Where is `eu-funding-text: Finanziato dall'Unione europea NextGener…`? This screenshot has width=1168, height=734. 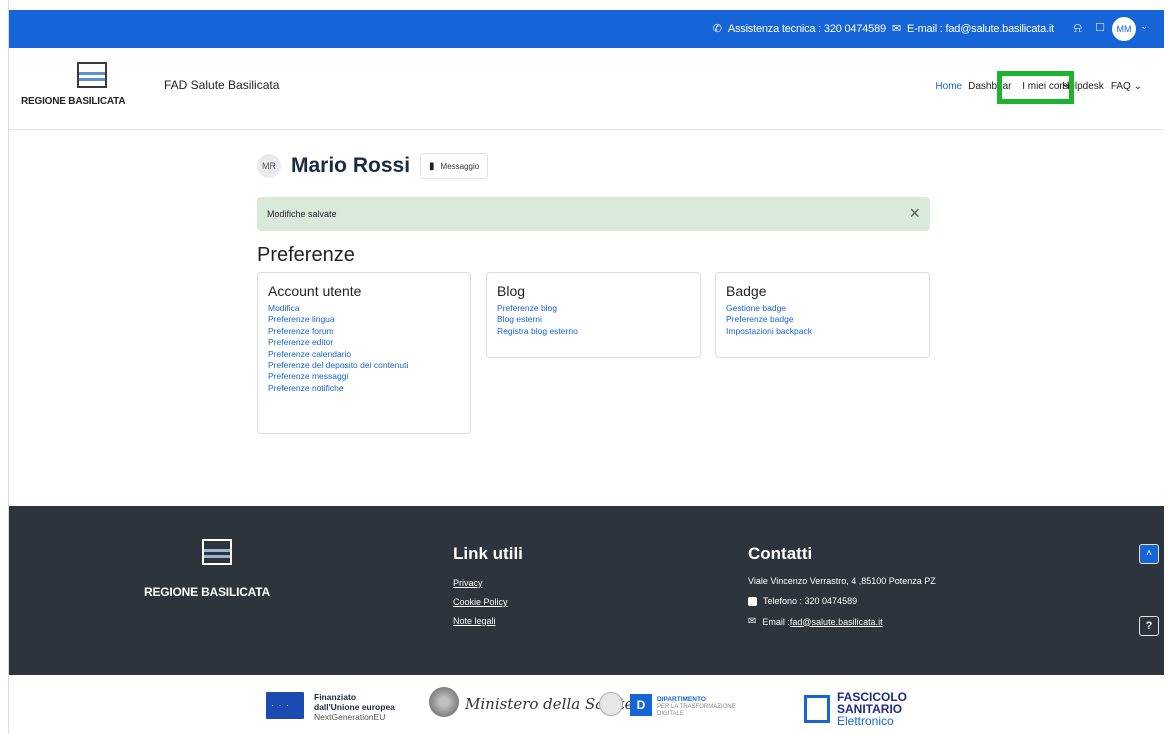
eu-funding-text: Finanziato dall'Unione europea NextGener… is located at coordinates (354, 707).